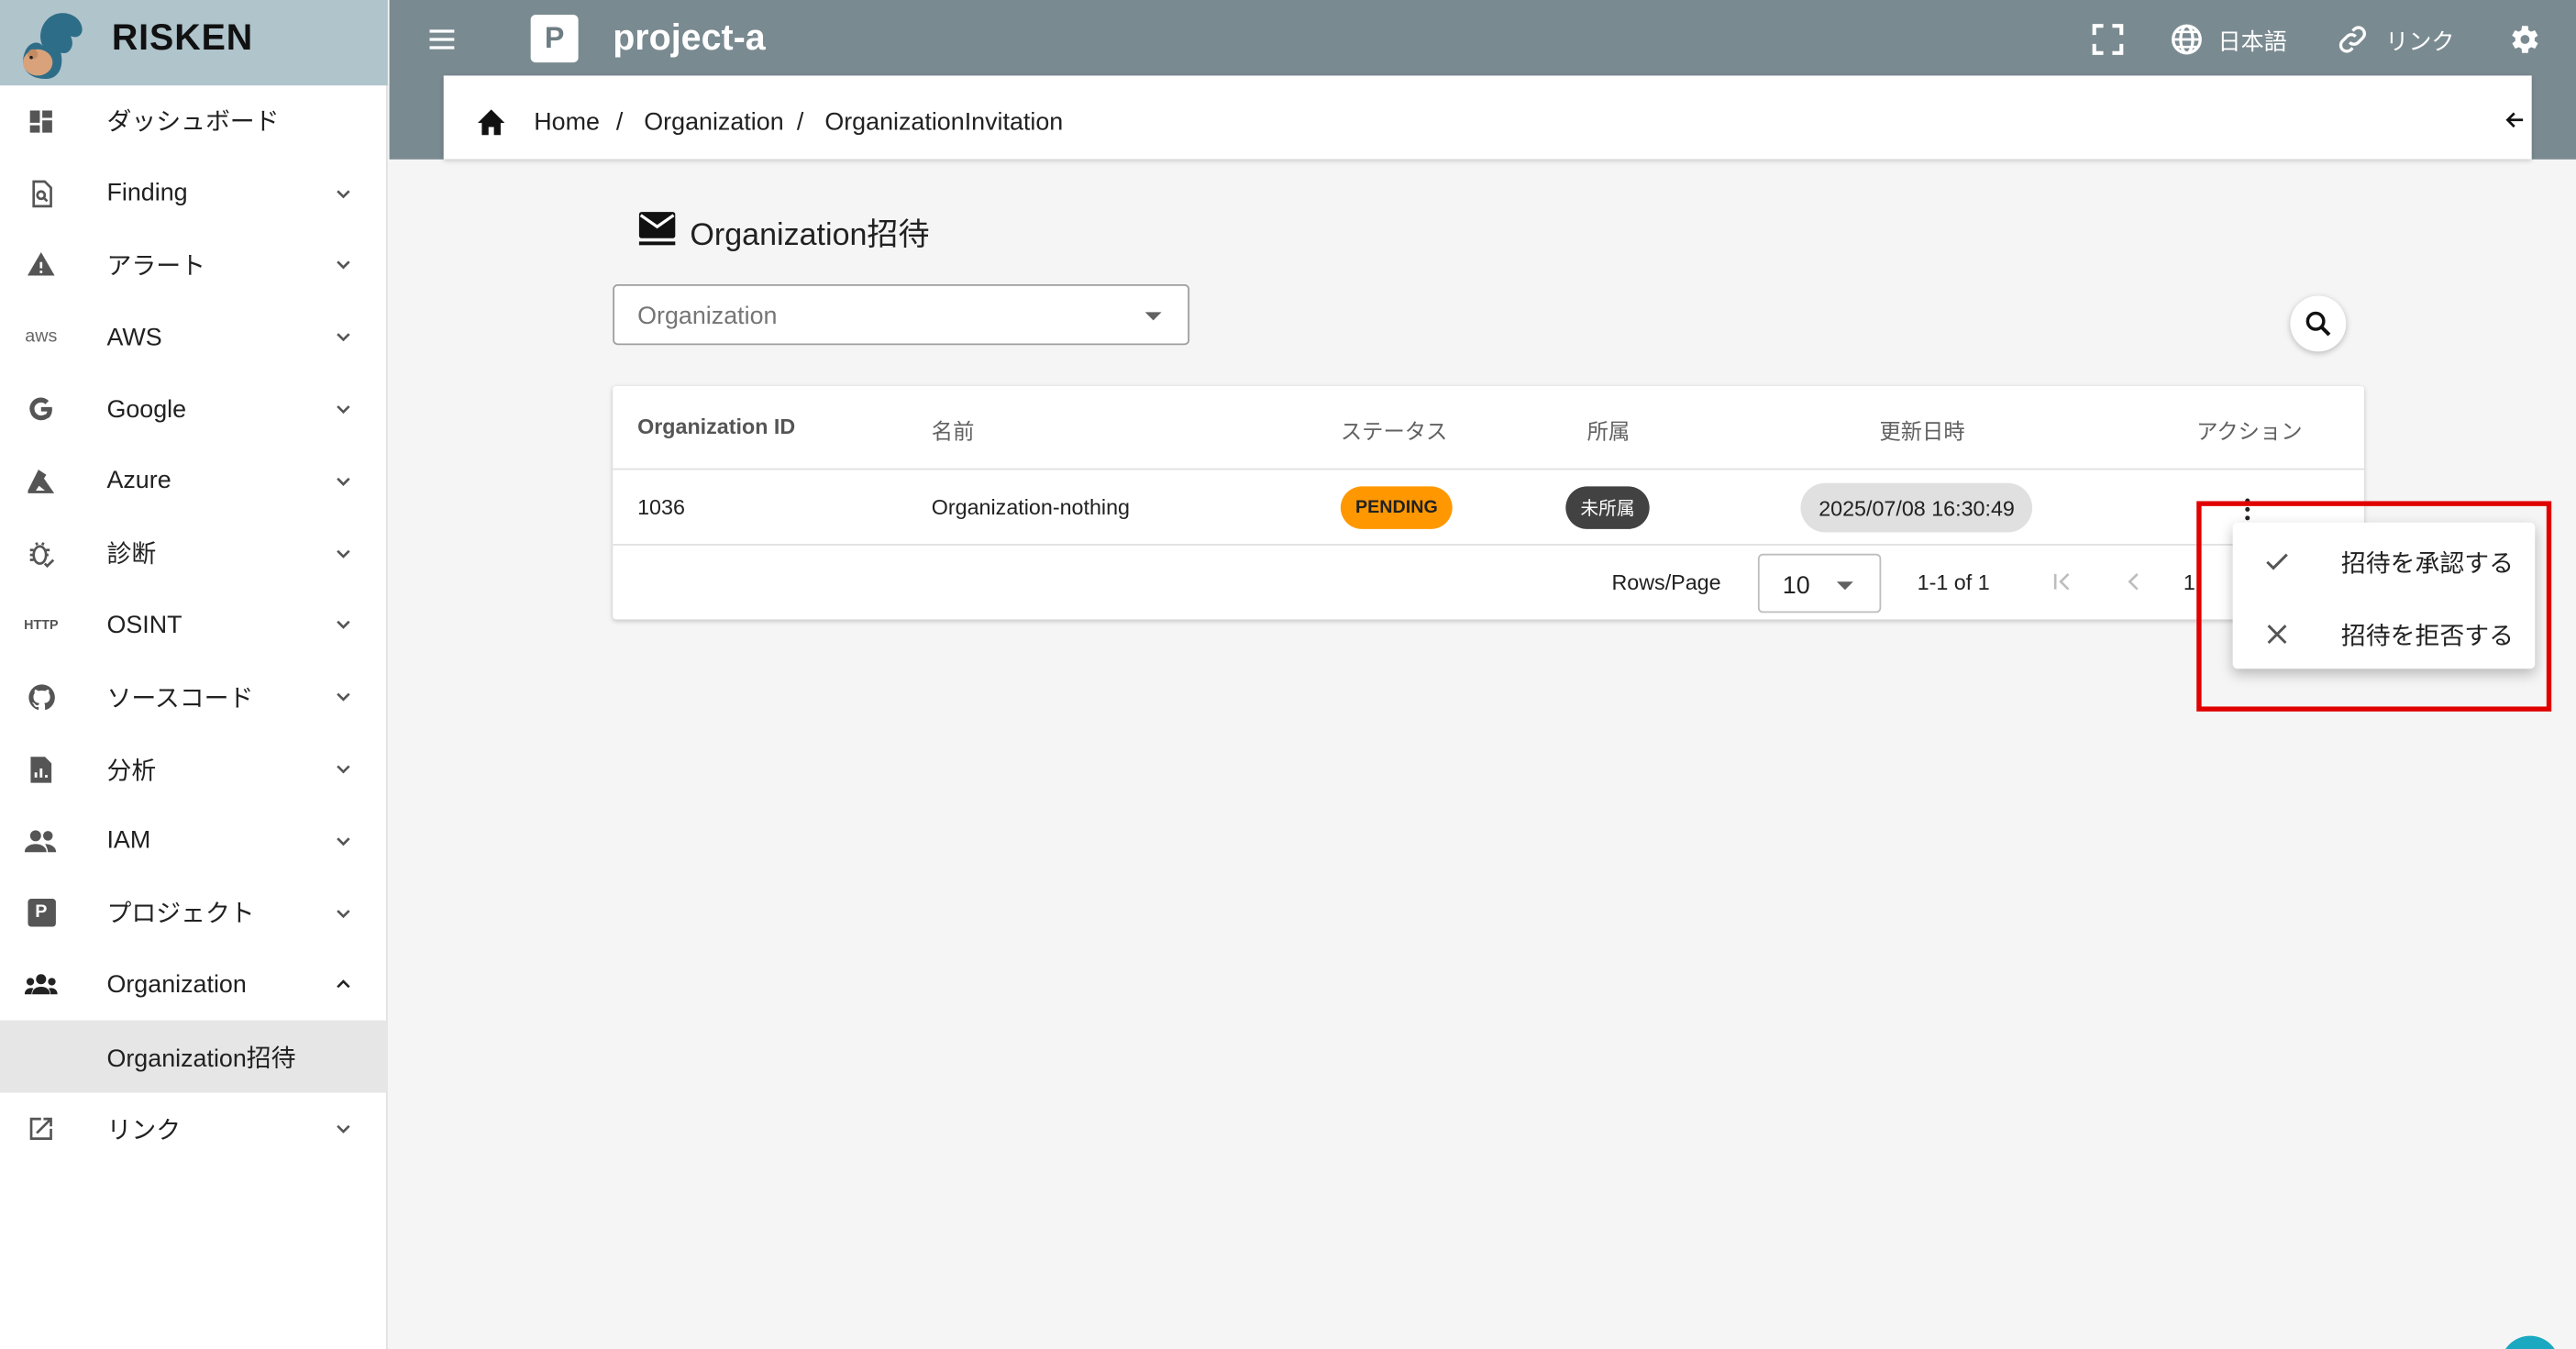  I want to click on chevron-up-icon, so click(343, 985).